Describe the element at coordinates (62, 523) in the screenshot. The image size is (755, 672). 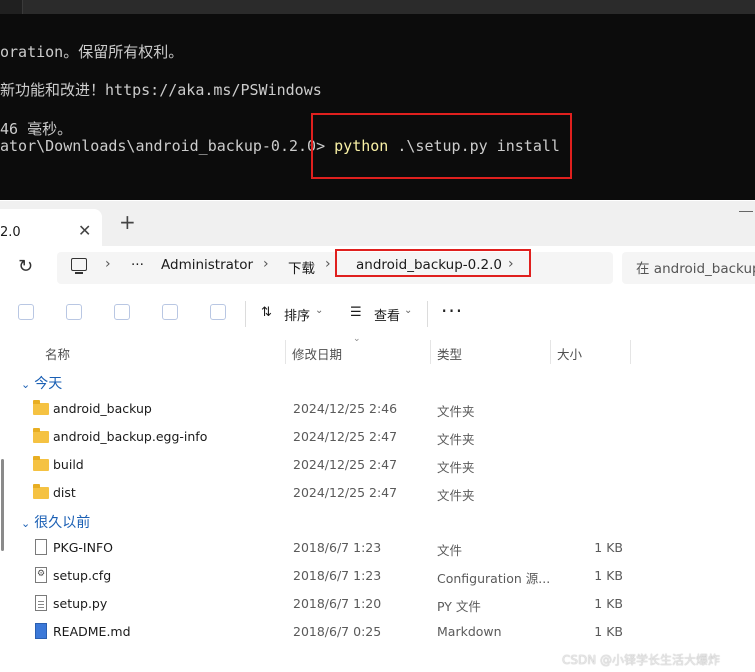
I see `group-label: 很久以前` at that location.